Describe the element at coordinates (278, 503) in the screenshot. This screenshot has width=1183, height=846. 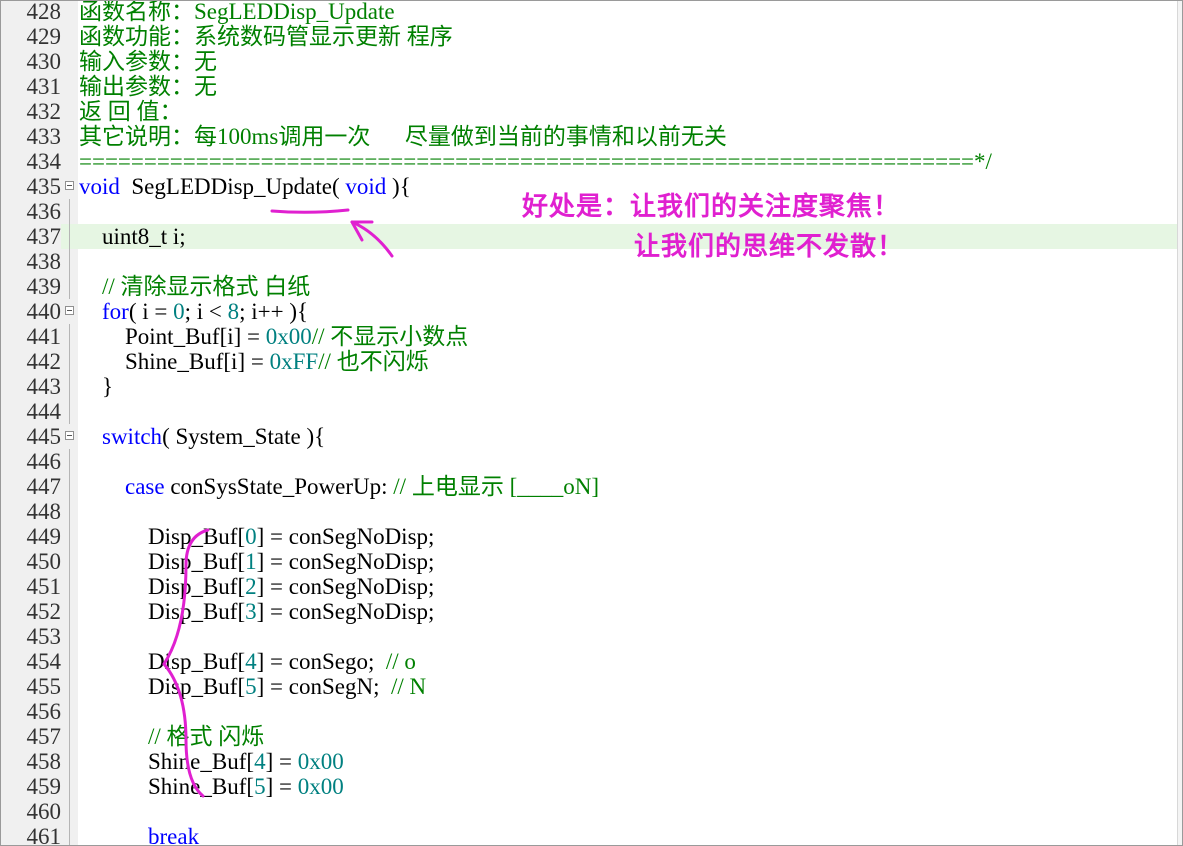
I see `annotation-strokes` at that location.